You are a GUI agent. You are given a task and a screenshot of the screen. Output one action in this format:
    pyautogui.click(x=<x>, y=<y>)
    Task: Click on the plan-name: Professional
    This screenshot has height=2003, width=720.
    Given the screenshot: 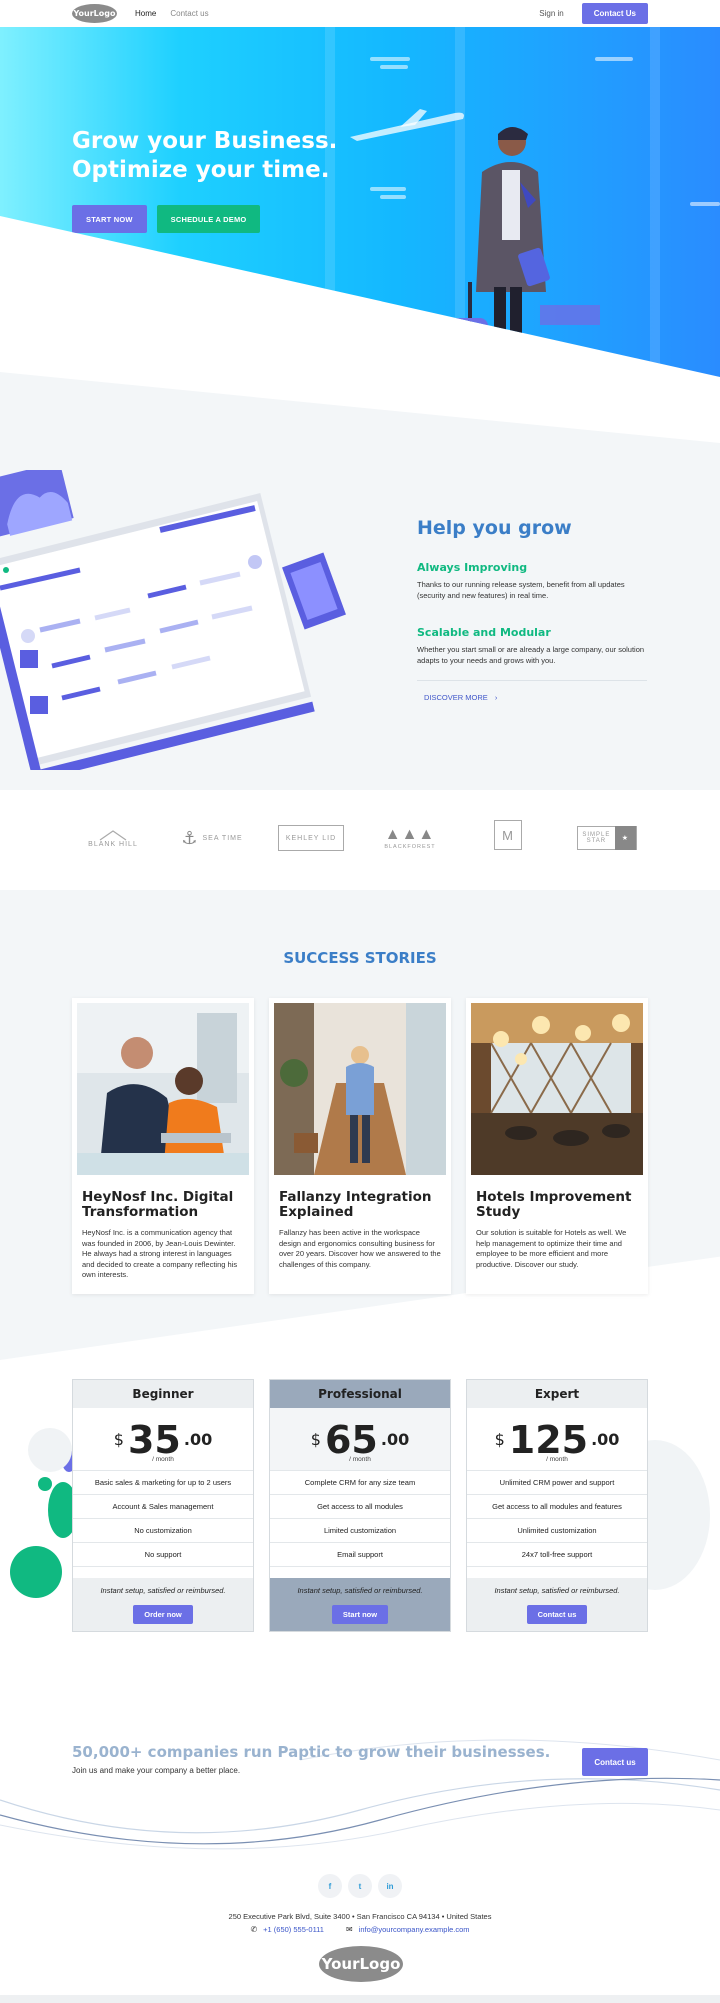 What is the action you would take?
    pyautogui.click(x=360, y=1394)
    